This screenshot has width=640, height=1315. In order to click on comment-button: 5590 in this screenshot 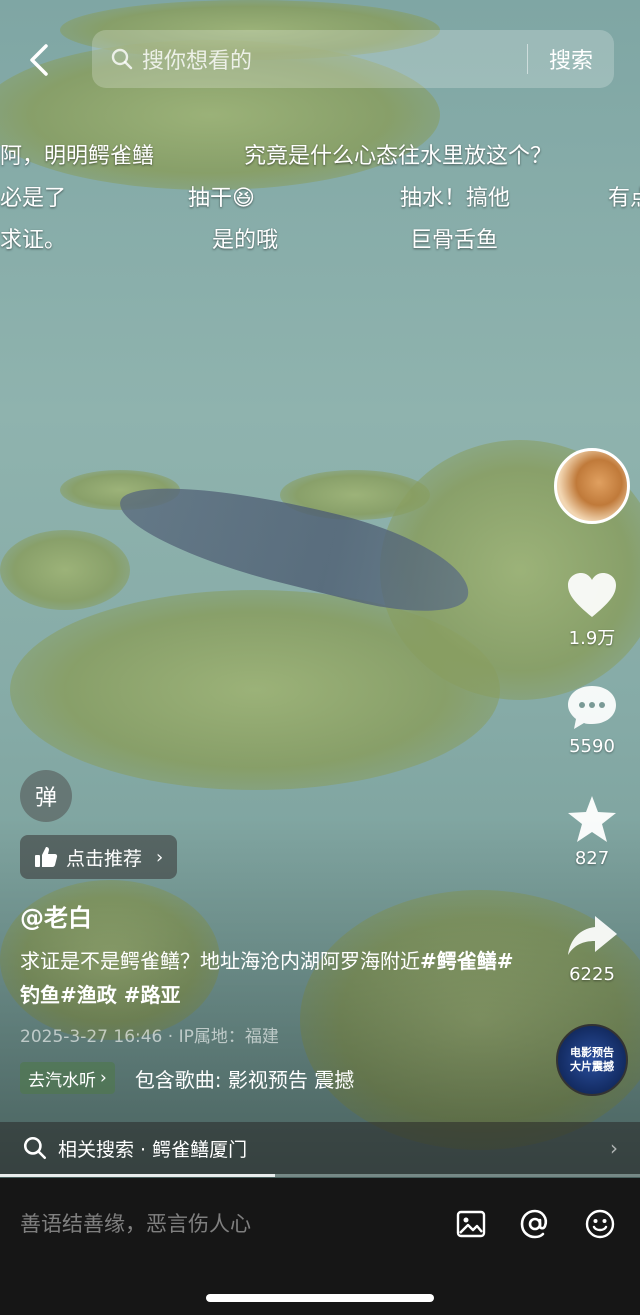, I will do `click(592, 719)`.